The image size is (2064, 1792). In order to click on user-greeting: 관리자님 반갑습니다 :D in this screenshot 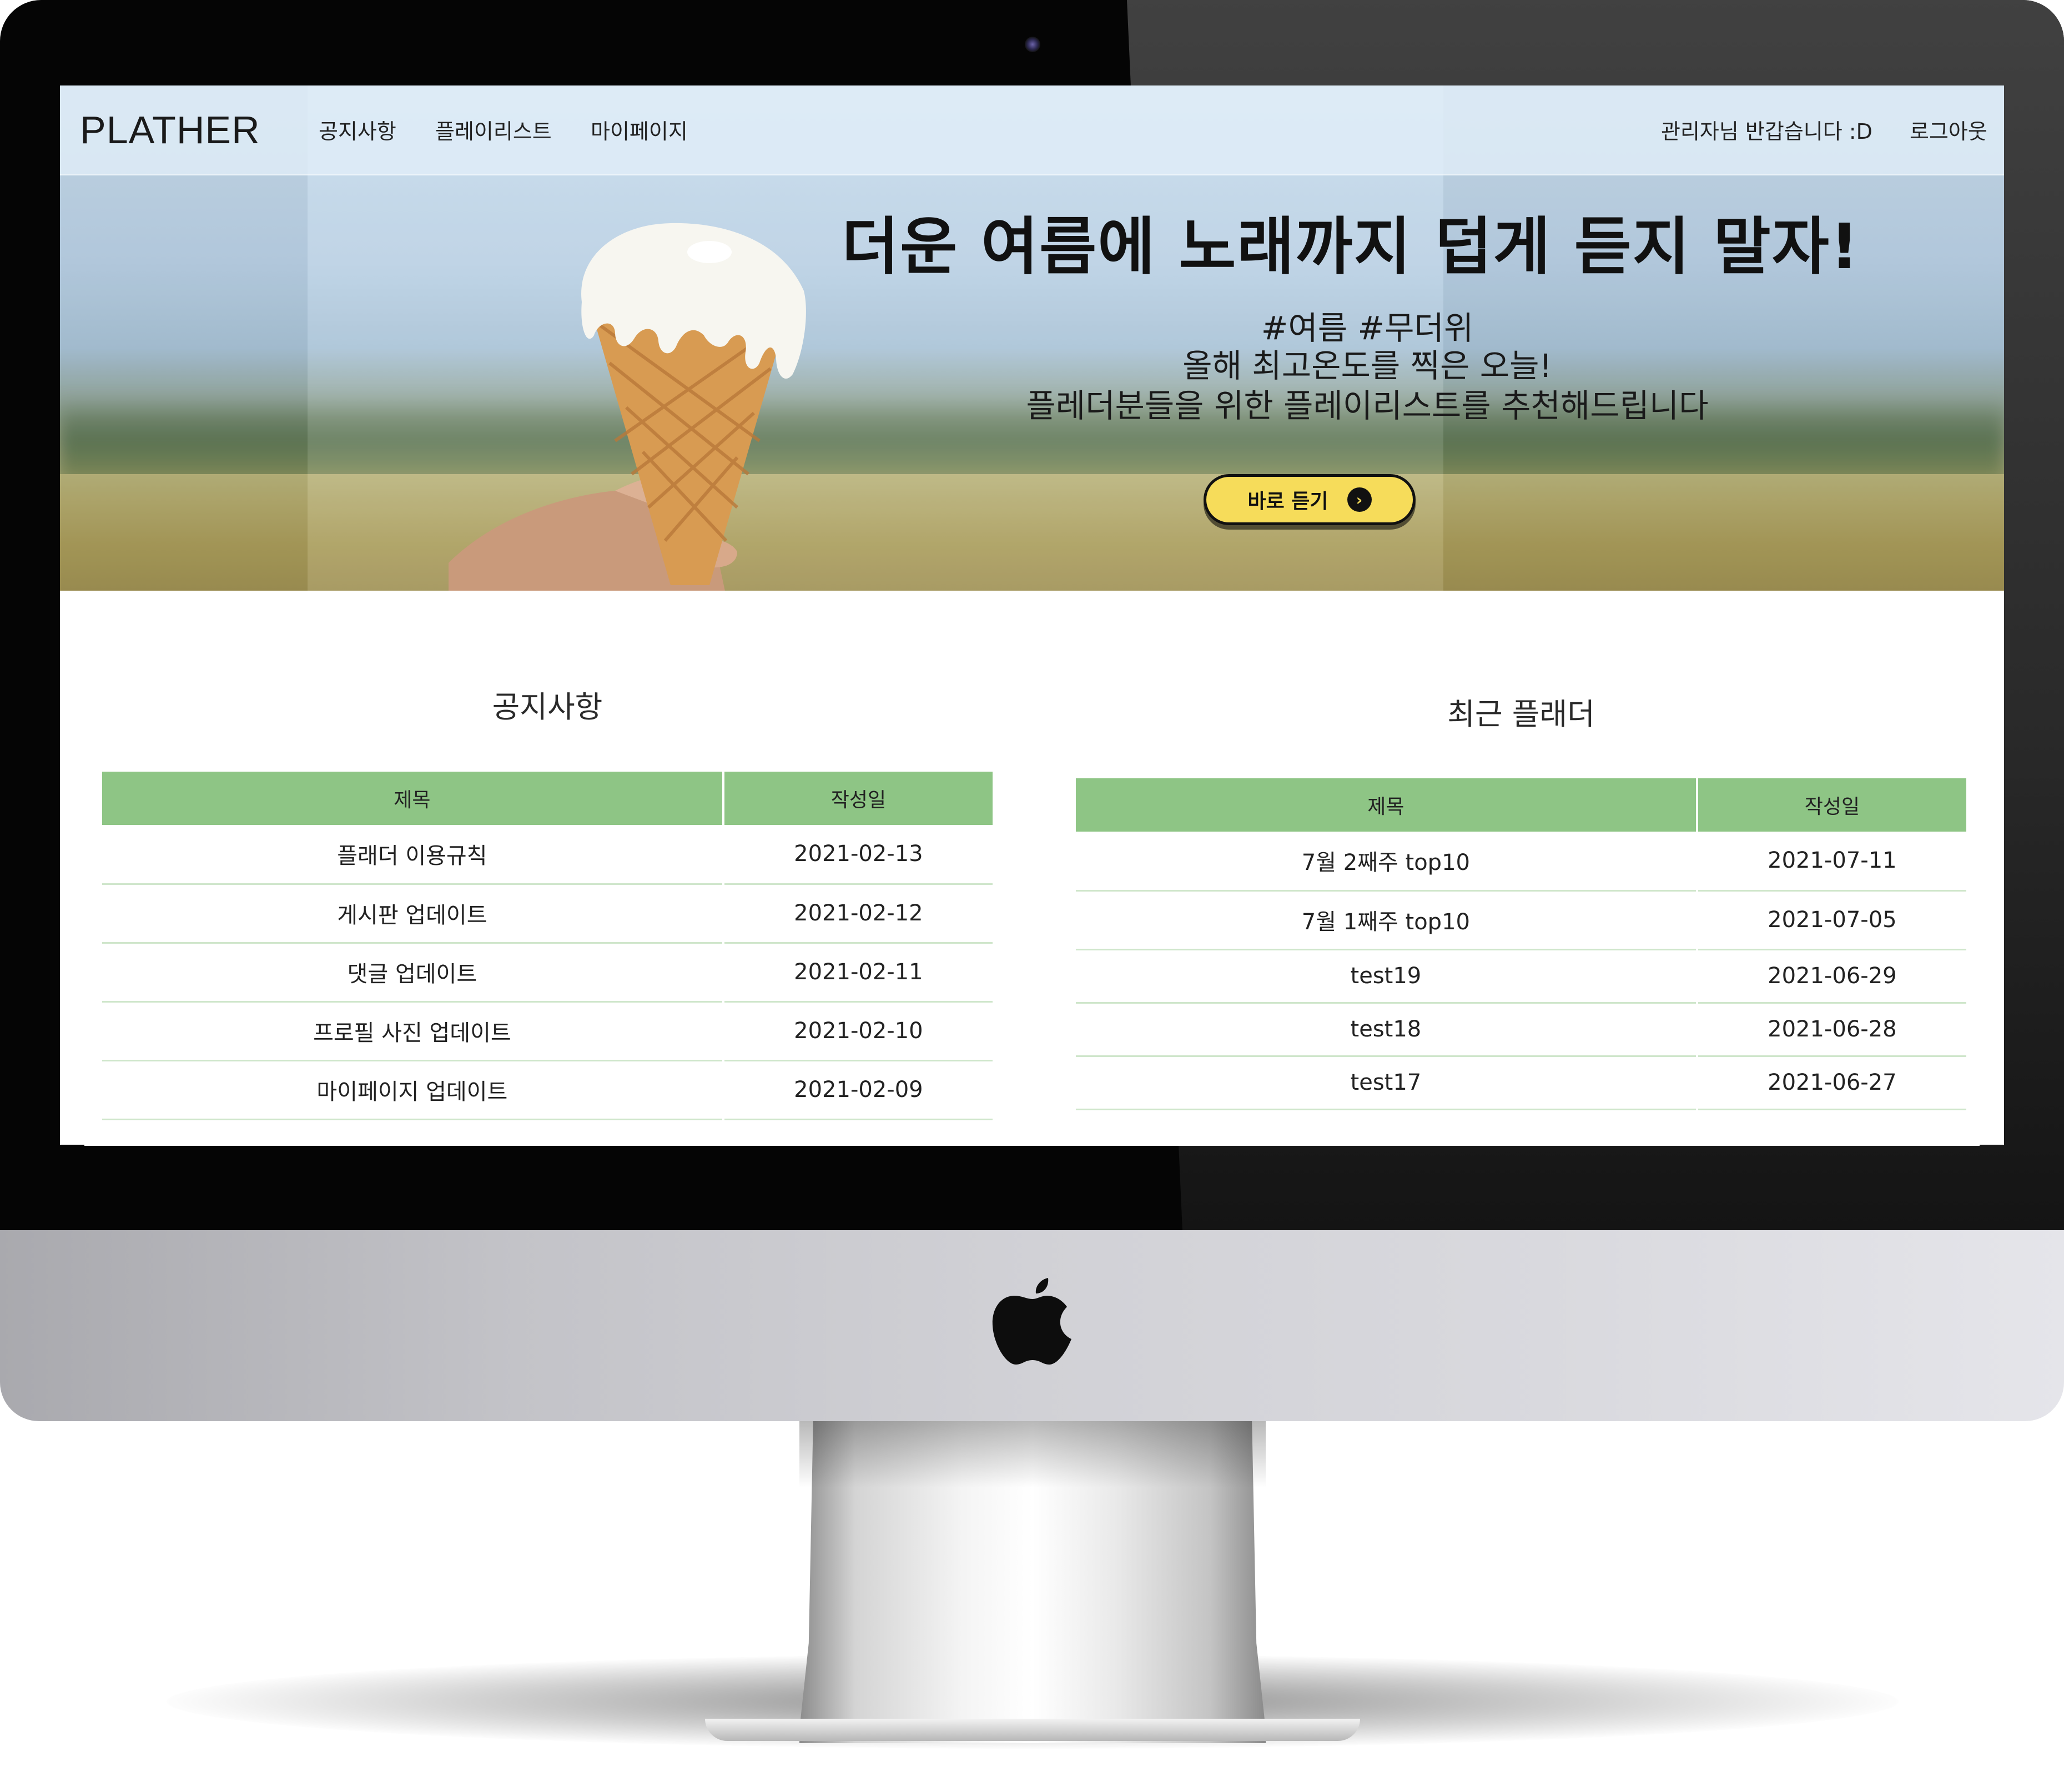, I will do `click(1766, 132)`.